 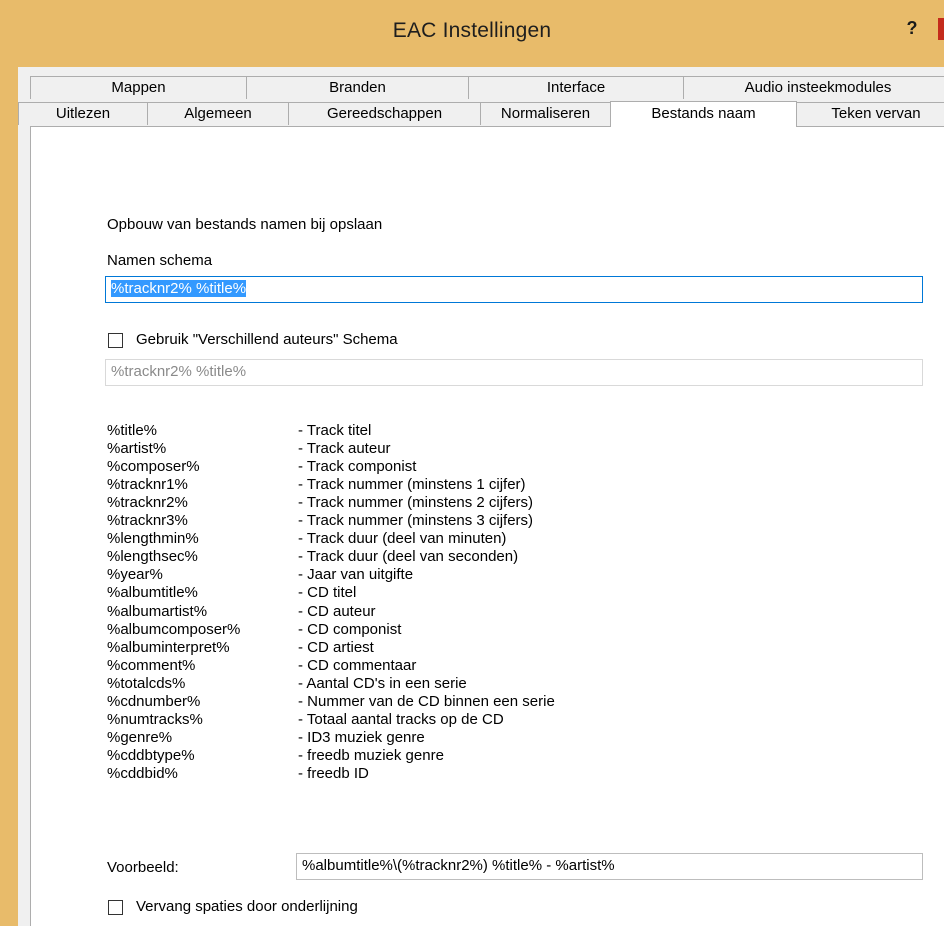 What do you see at coordinates (115, 340) in the screenshot?
I see `various-artists-checkbox` at bounding box center [115, 340].